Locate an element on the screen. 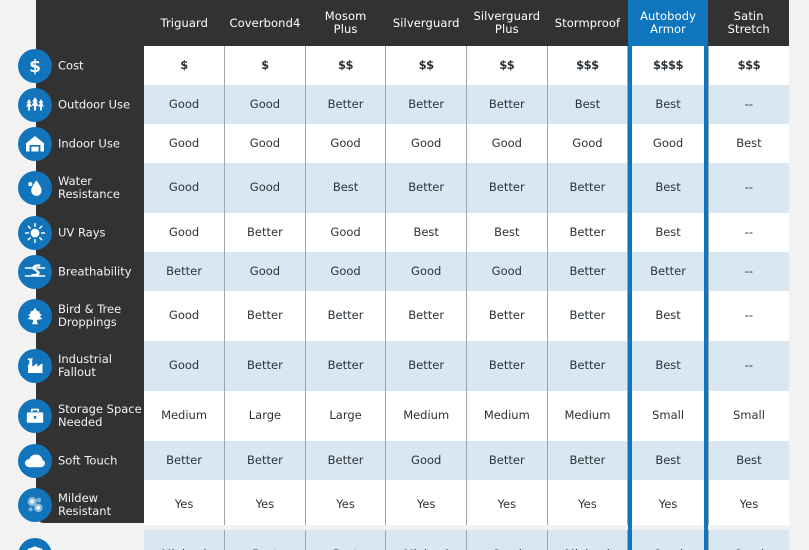  feature-row-0: $ Cost is located at coordinates (72, 65).